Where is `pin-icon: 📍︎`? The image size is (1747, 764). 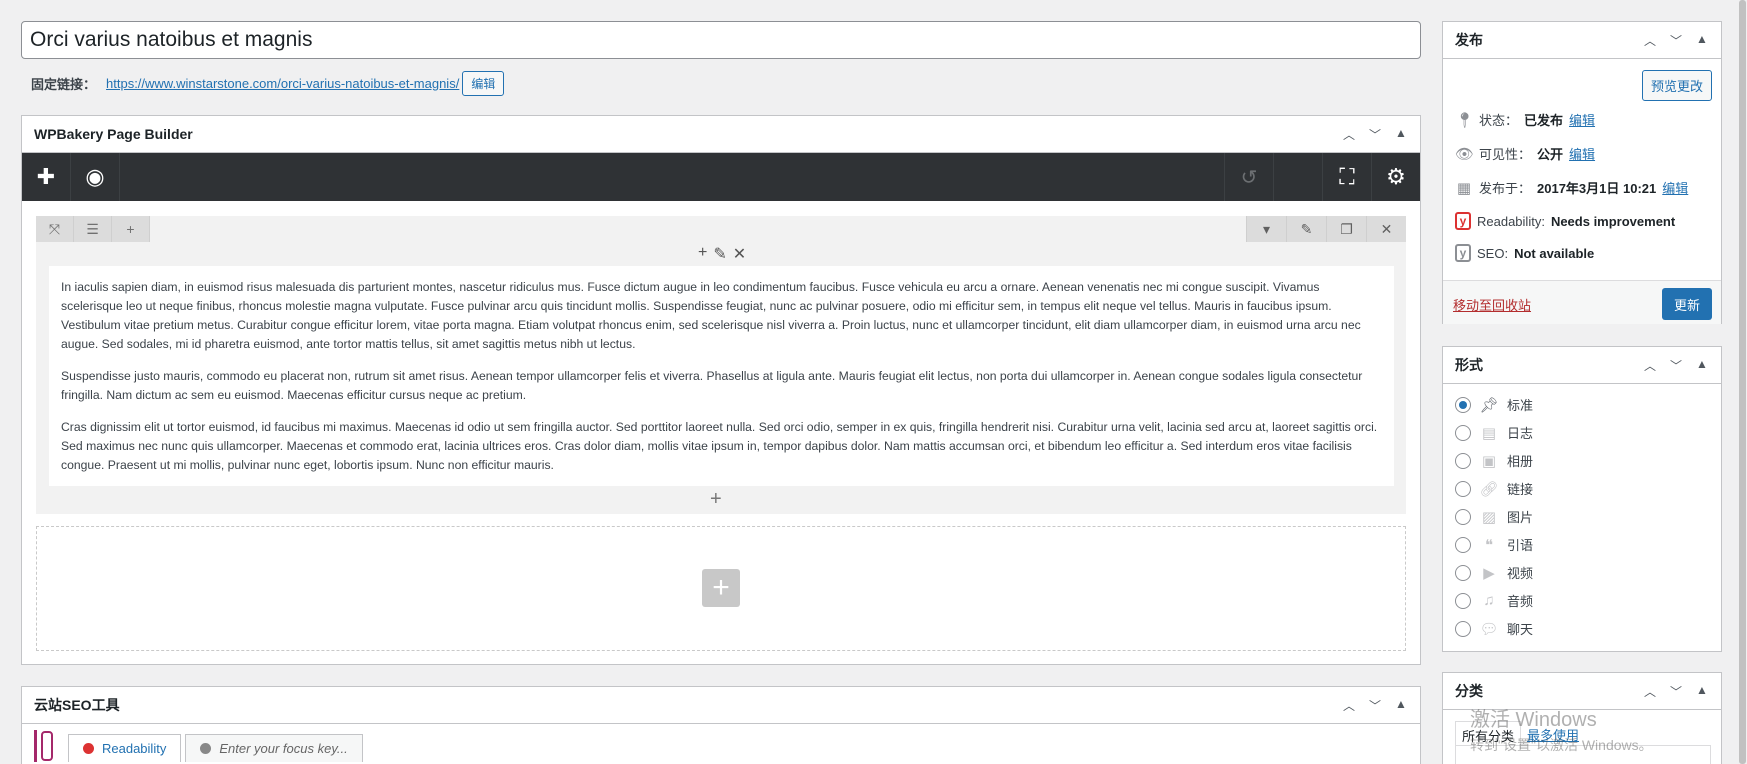 pin-icon: 📍︎ is located at coordinates (1465, 120).